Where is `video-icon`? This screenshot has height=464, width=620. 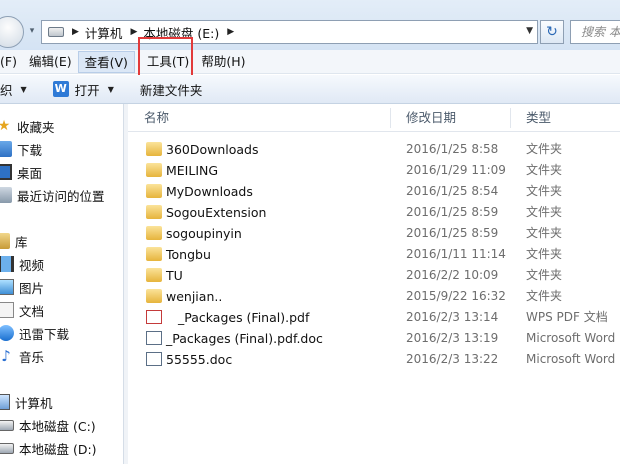
video-icon is located at coordinates (7, 264).